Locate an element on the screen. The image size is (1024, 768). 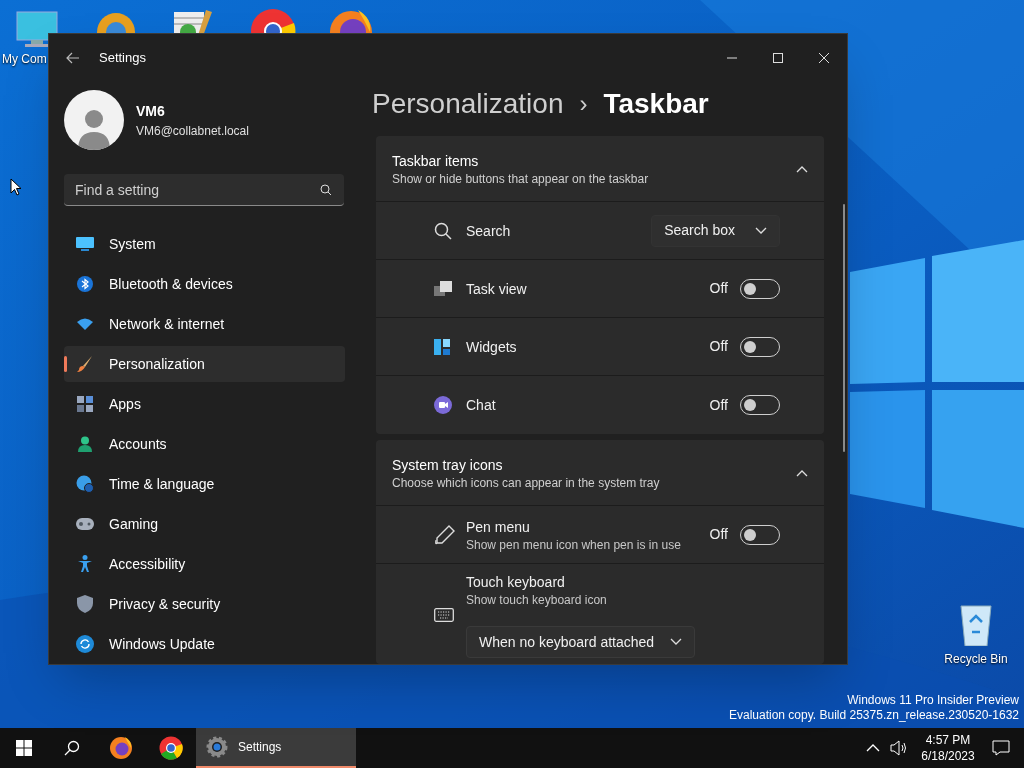
update-icon is located at coordinates (85, 644).